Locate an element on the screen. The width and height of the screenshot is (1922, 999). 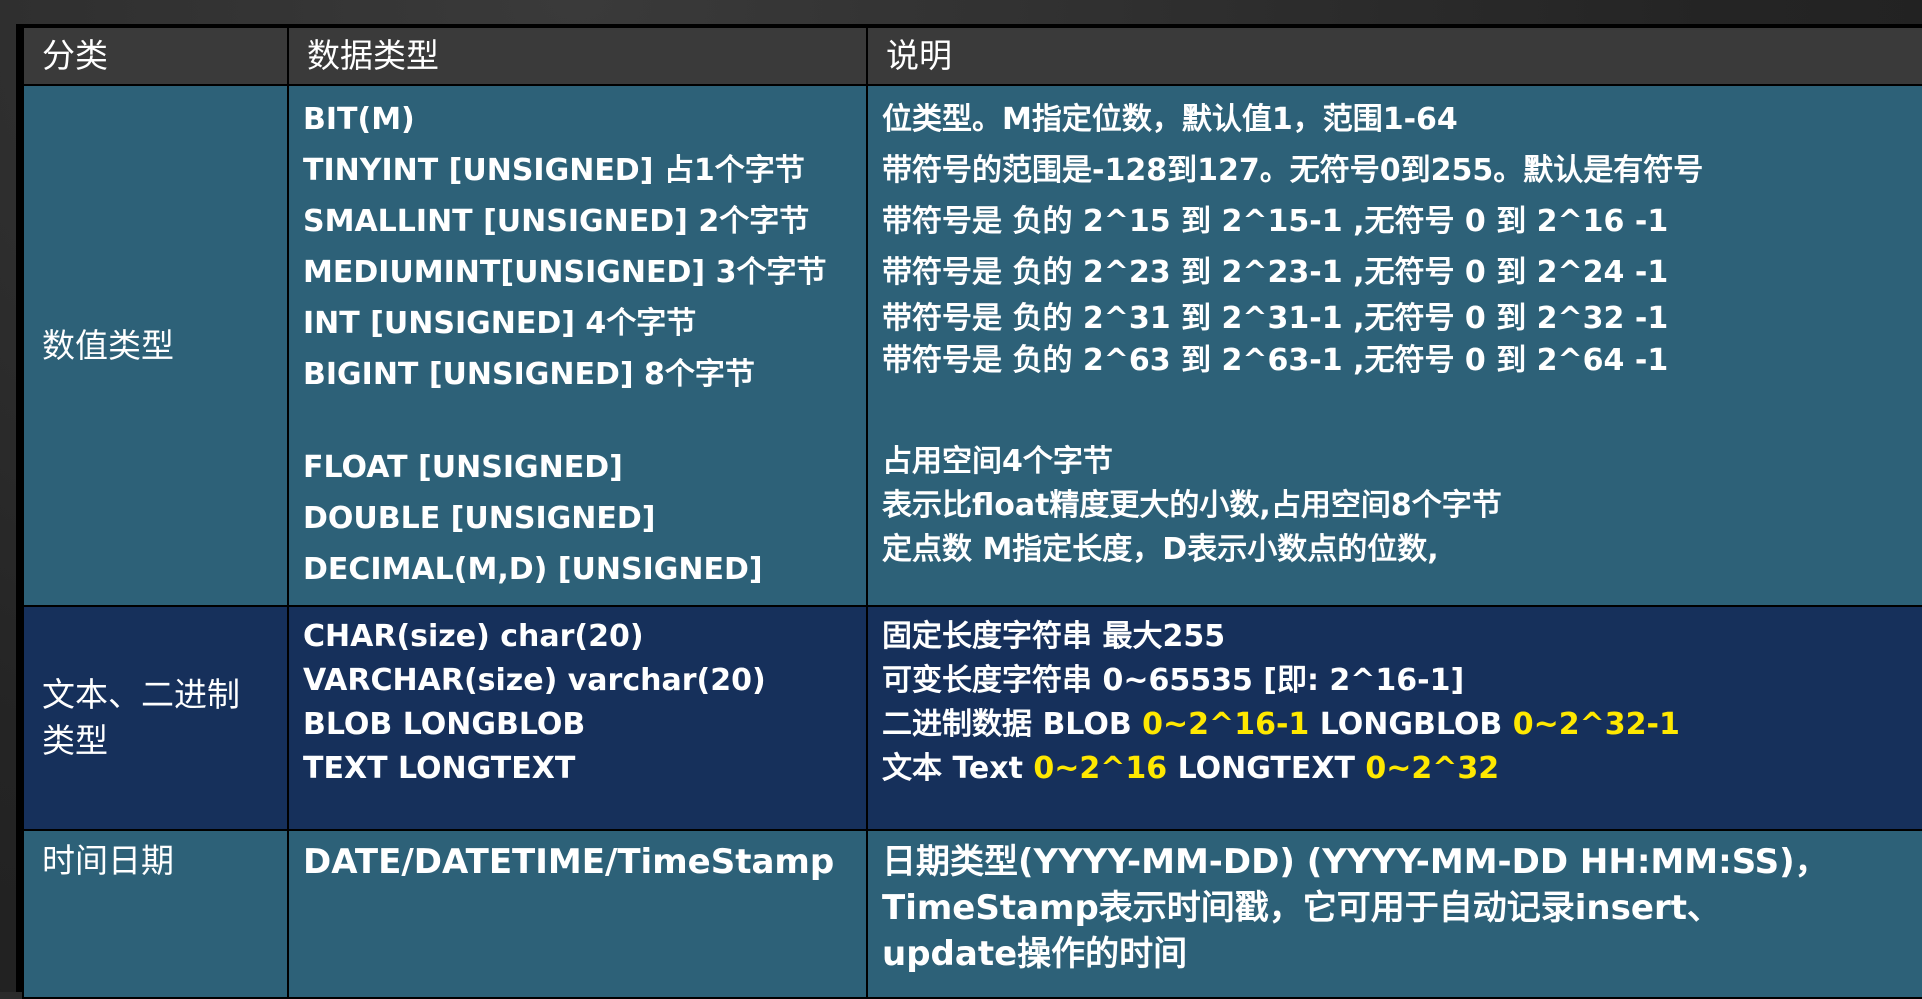
type-int: INT [UNSIGNED] 4个字节 is located at coordinates (500, 323).